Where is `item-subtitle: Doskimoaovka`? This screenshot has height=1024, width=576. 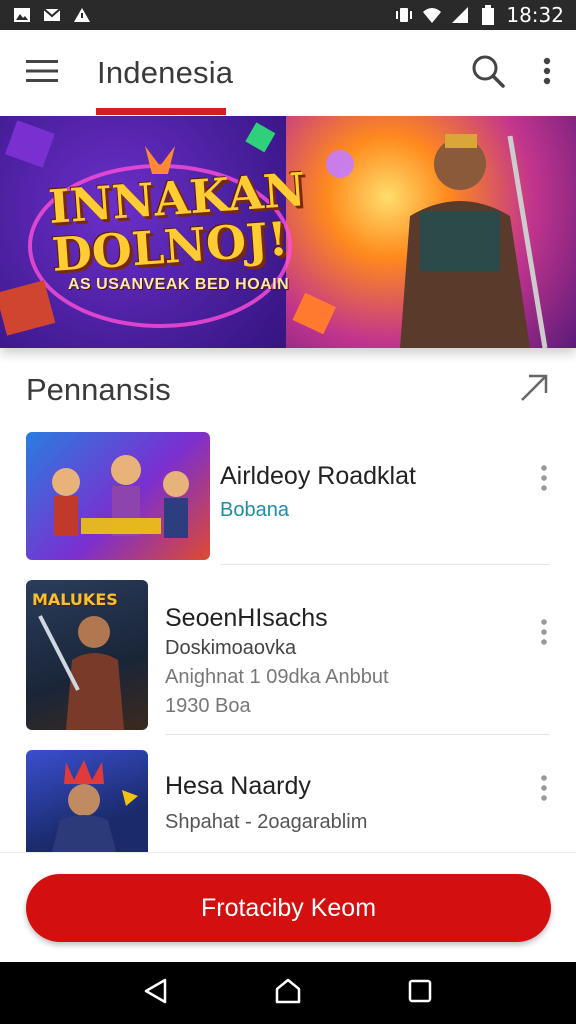 item-subtitle: Doskimoaovka is located at coordinates (231, 648).